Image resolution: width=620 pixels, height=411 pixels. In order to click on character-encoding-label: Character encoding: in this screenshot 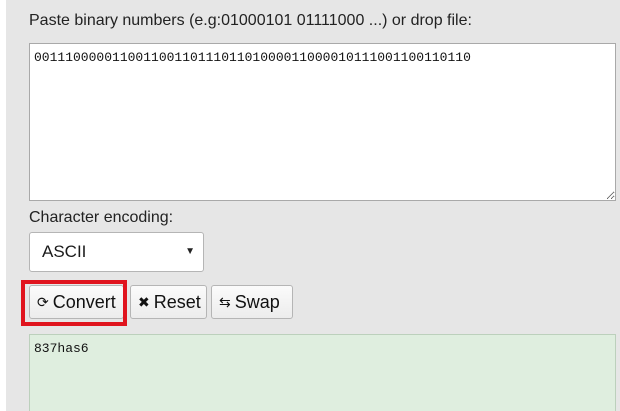, I will do `click(101, 217)`.